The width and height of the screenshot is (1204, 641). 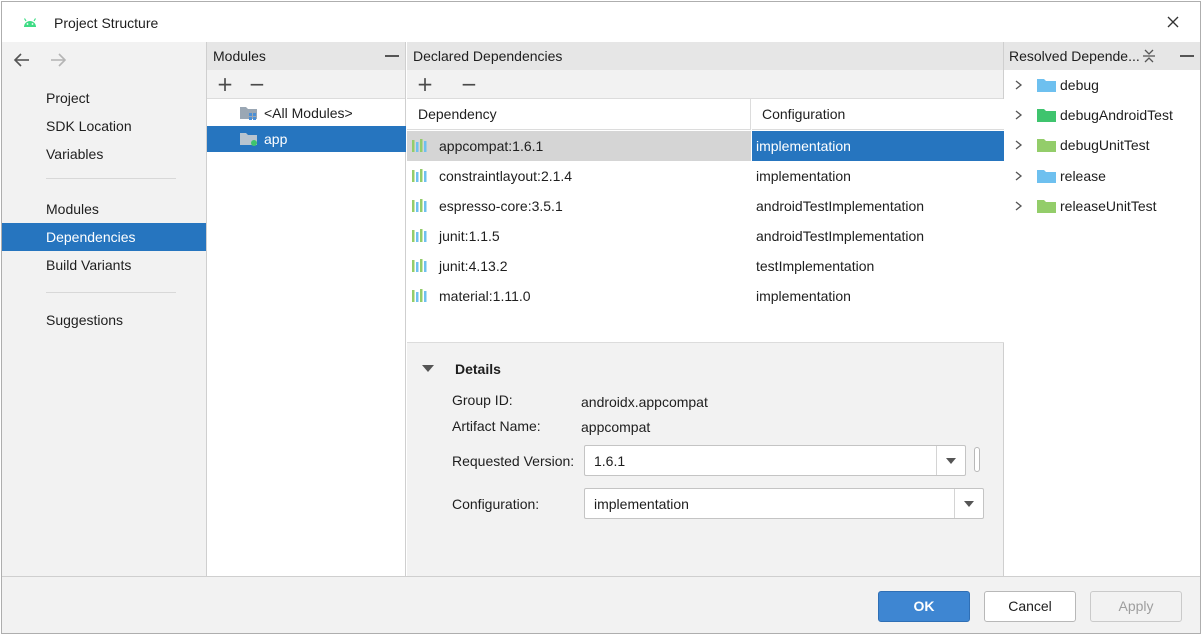 What do you see at coordinates (1102, 85) in the screenshot?
I see `resolved-item-debug: debug` at bounding box center [1102, 85].